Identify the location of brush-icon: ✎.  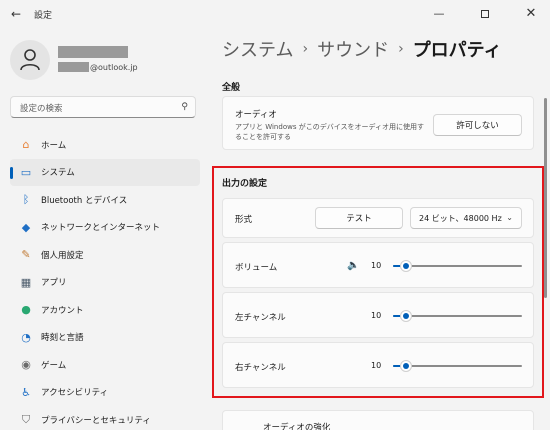
(26, 255).